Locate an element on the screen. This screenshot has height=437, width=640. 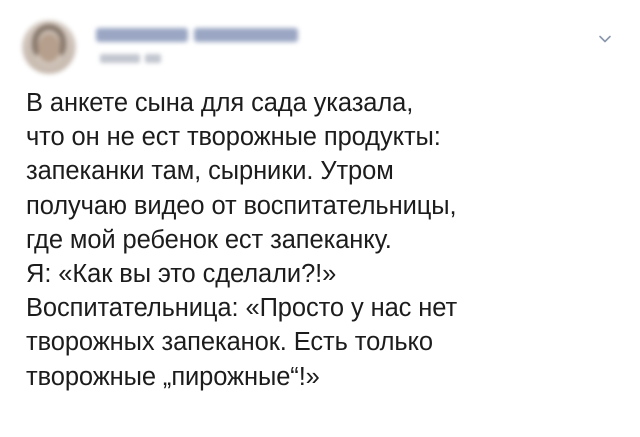
tweet-text-line: творожные „пирожные“!» is located at coordinates (173, 376).